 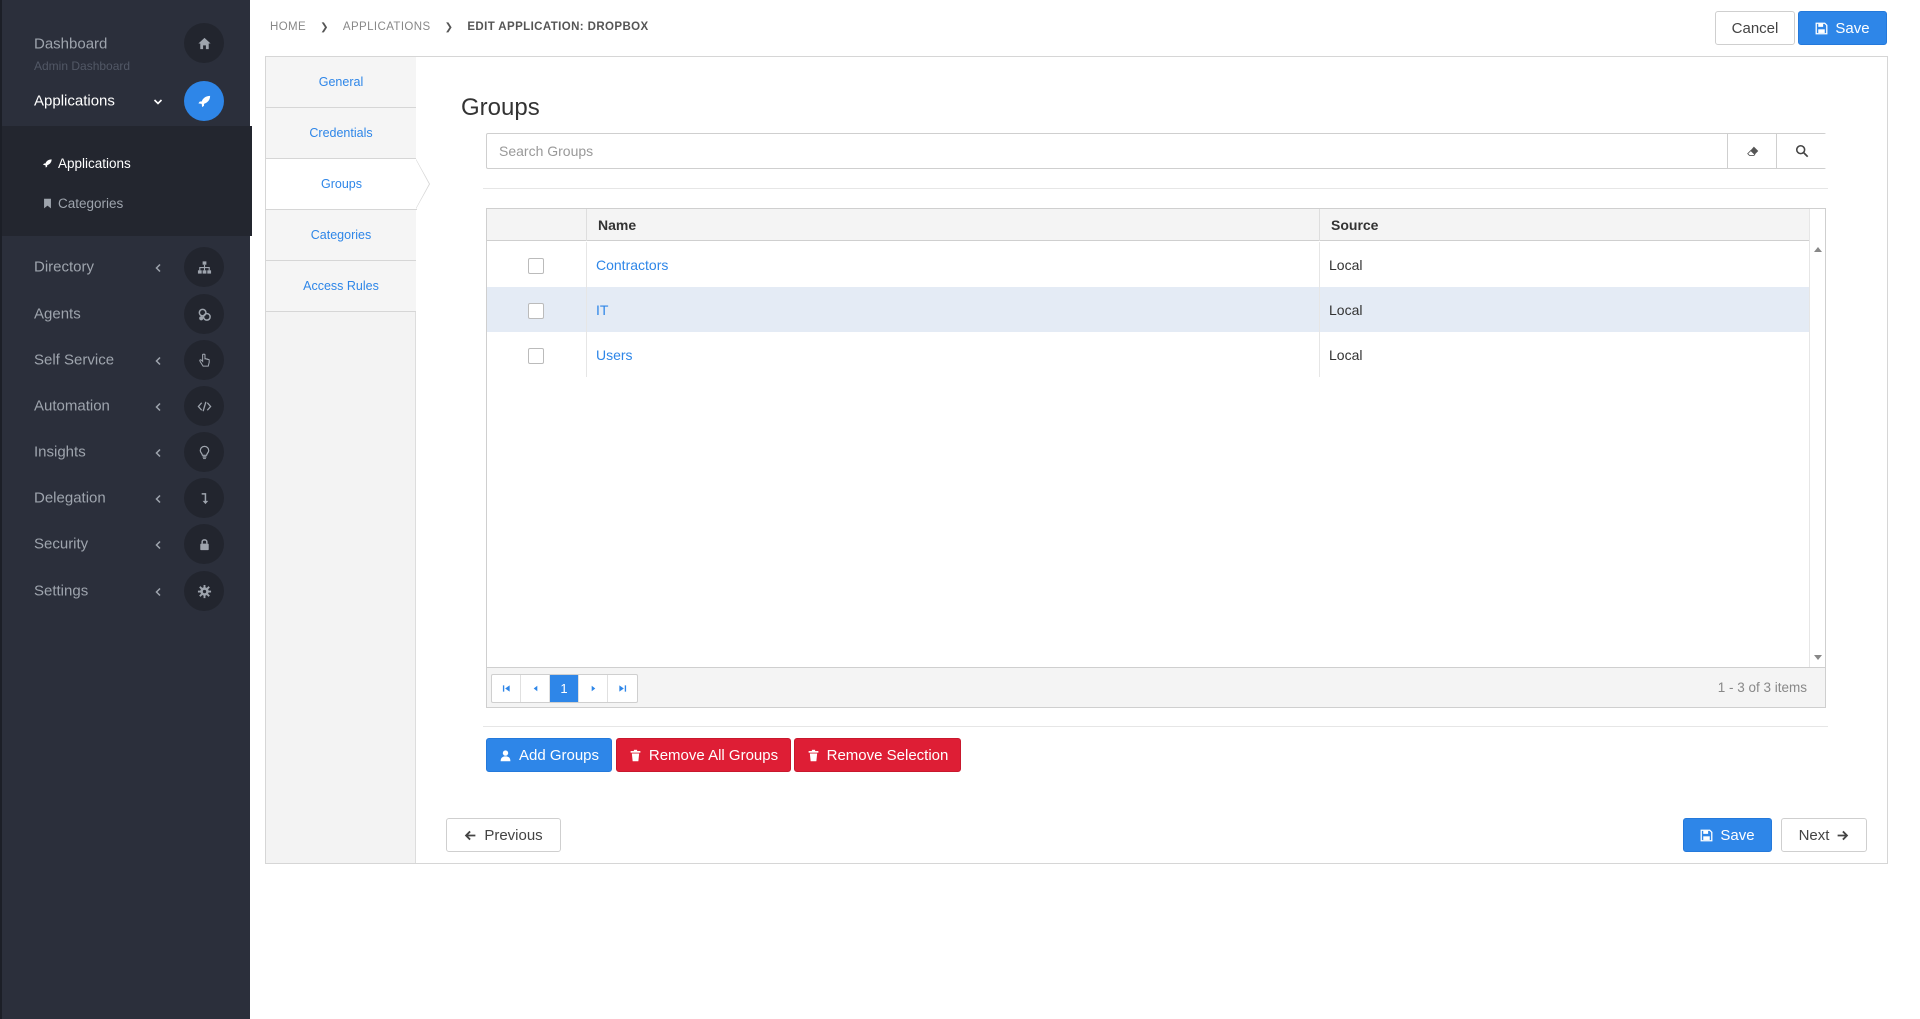 I want to click on sidebar-item-label: Directory, so click(x=64, y=267).